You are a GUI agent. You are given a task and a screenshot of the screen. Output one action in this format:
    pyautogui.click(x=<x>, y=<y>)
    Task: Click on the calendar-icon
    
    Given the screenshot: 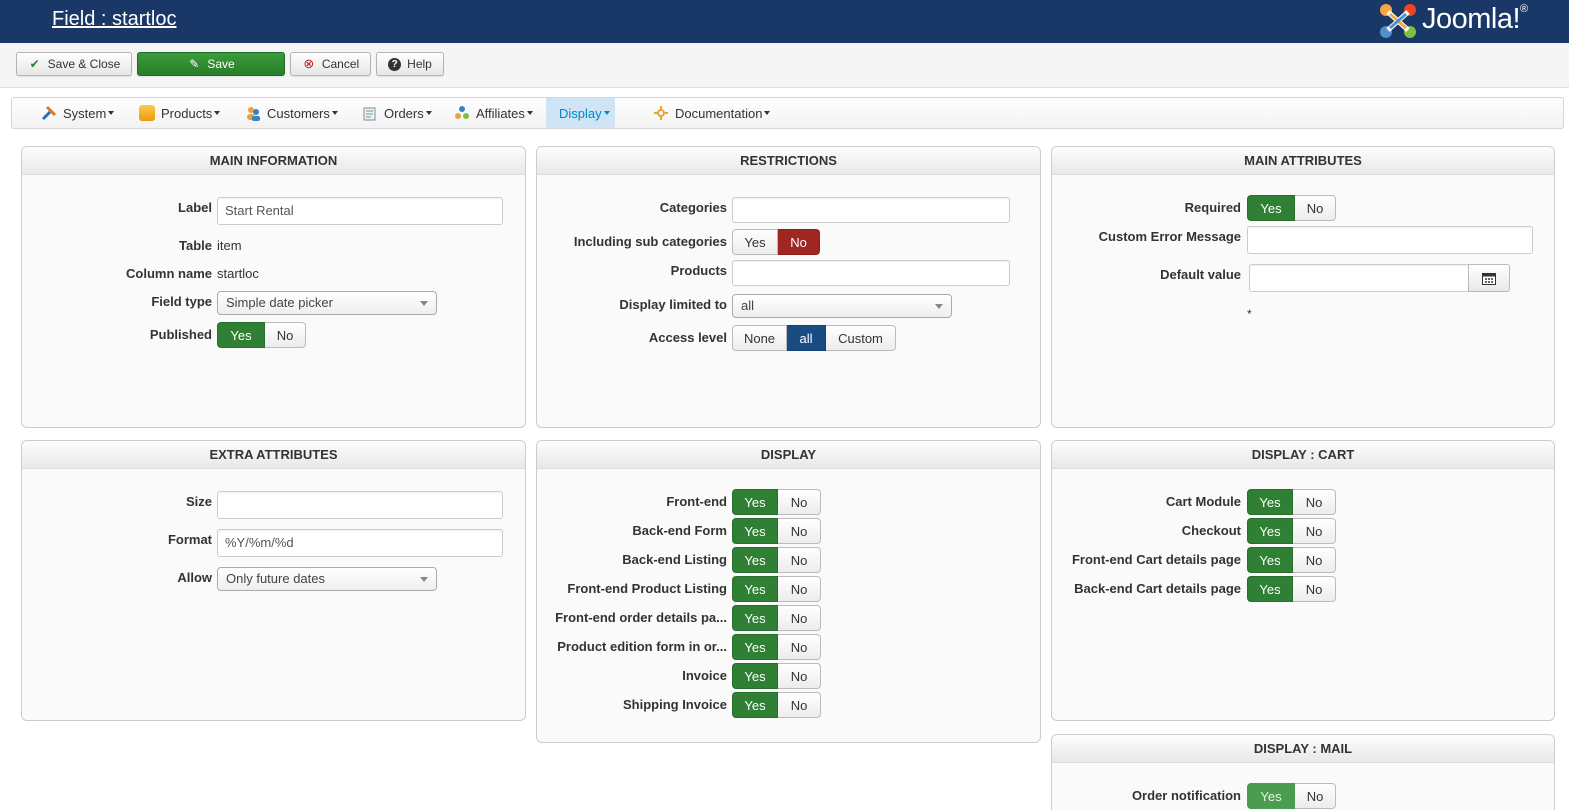 What is the action you would take?
    pyautogui.click(x=1489, y=278)
    